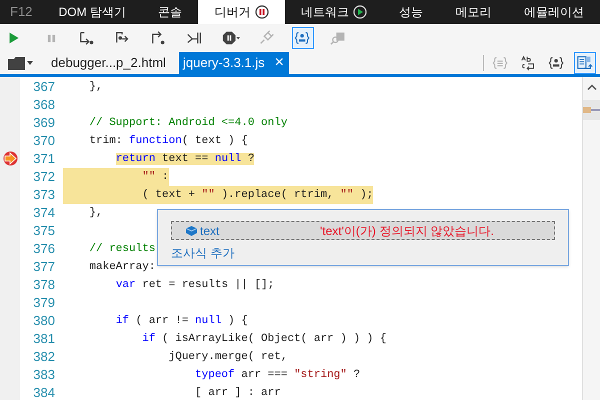  Describe the element at coordinates (44, 392) in the screenshot. I see `line-number: 384` at that location.